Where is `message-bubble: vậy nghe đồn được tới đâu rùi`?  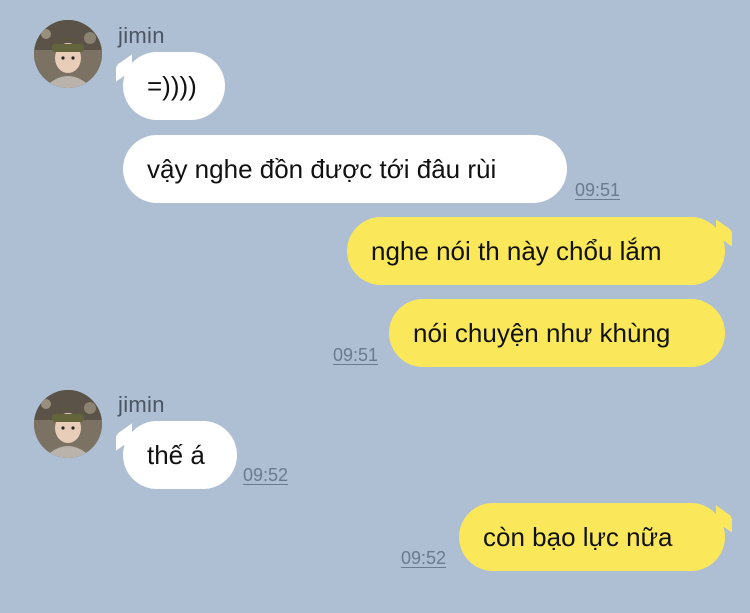 message-bubble: vậy nghe đồn được tới đâu rùi is located at coordinates (345, 169).